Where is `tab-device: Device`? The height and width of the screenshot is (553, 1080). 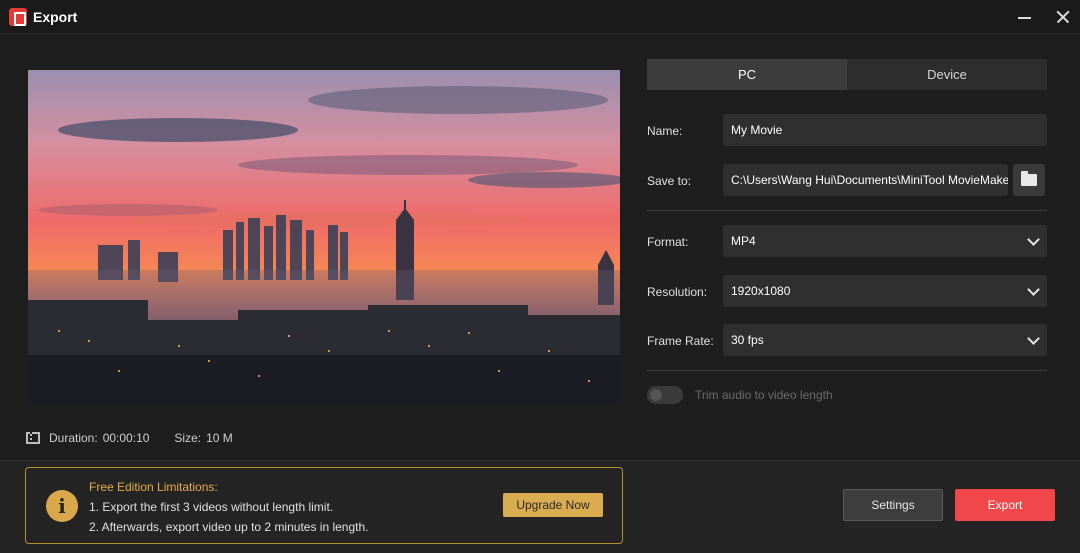
tab-device: Device is located at coordinates (947, 74).